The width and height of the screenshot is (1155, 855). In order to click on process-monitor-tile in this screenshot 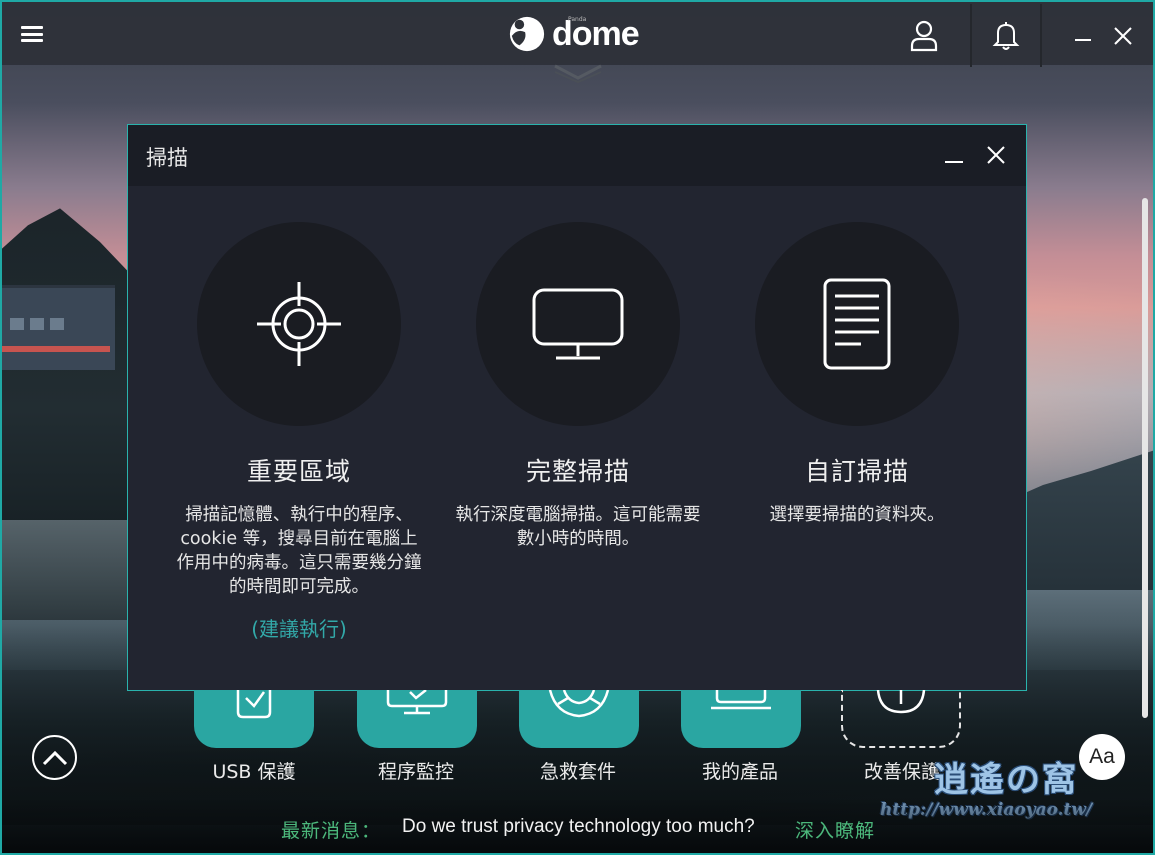, I will do `click(417, 719)`.